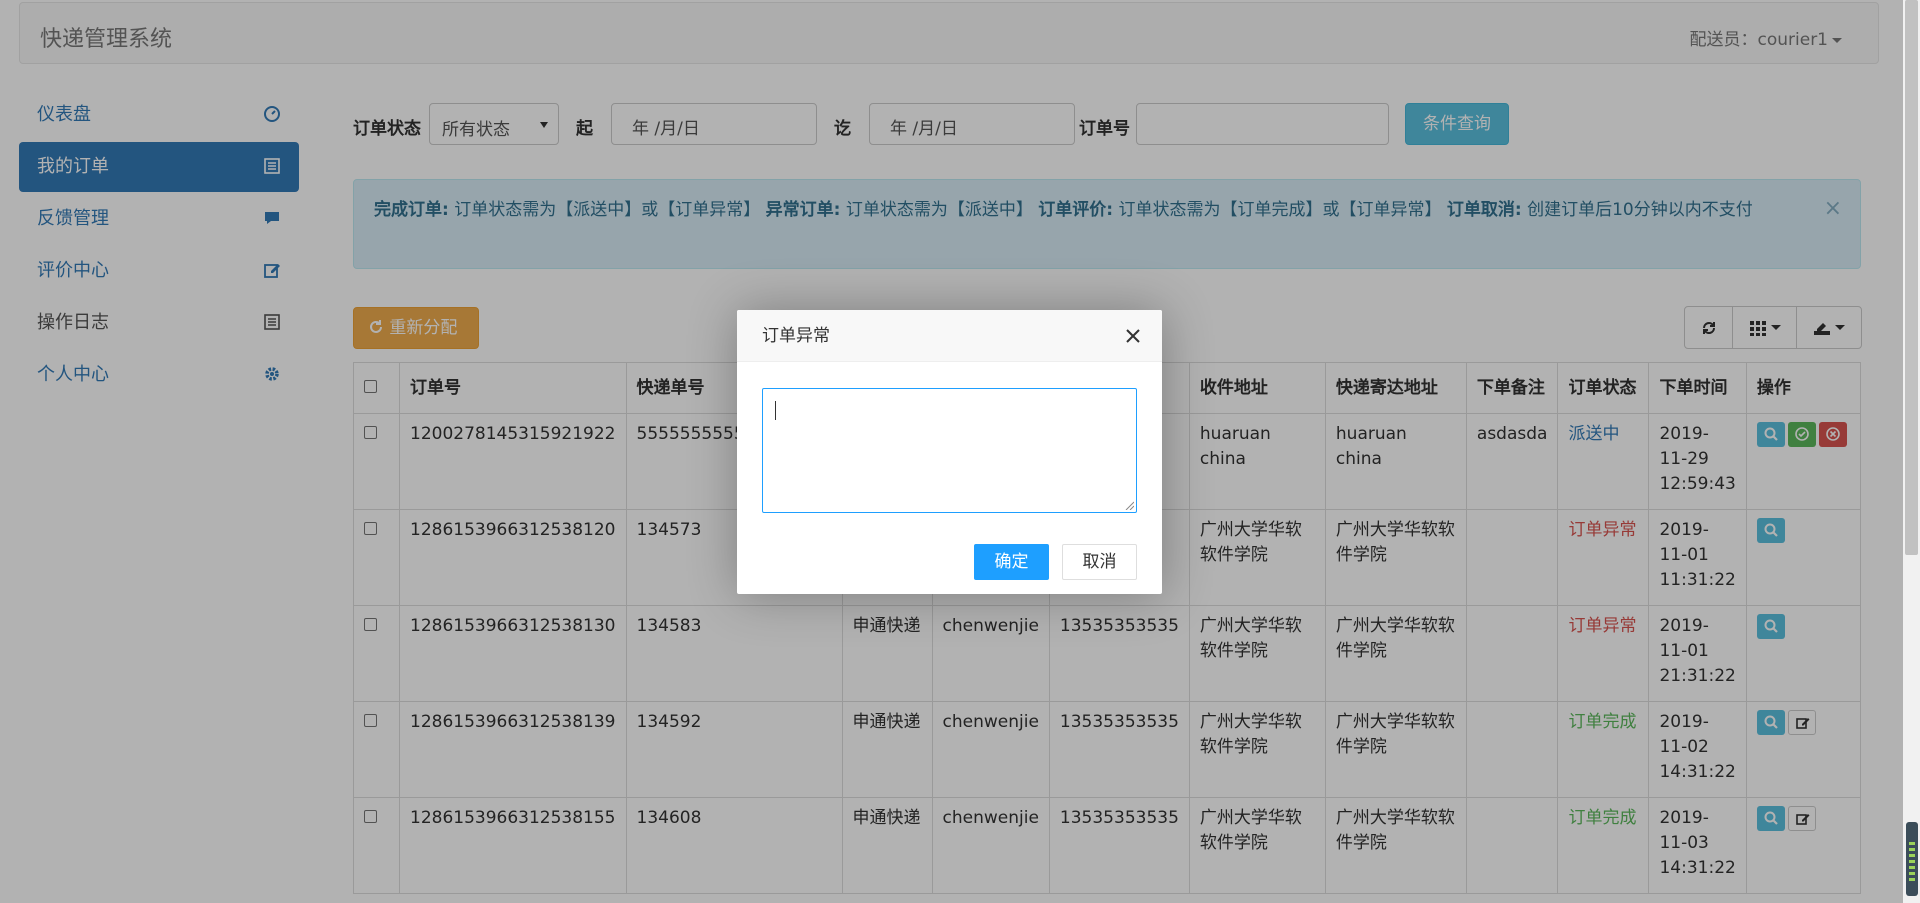 The width and height of the screenshot is (1920, 903). I want to click on order-exception-dialog: 订单异常 确定 取消, so click(949, 452).